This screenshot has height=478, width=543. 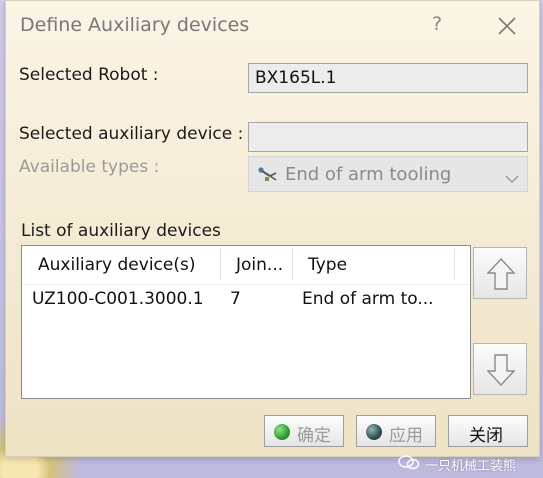 I want to click on selected-robot-label: Selected Robot :, so click(x=89, y=75).